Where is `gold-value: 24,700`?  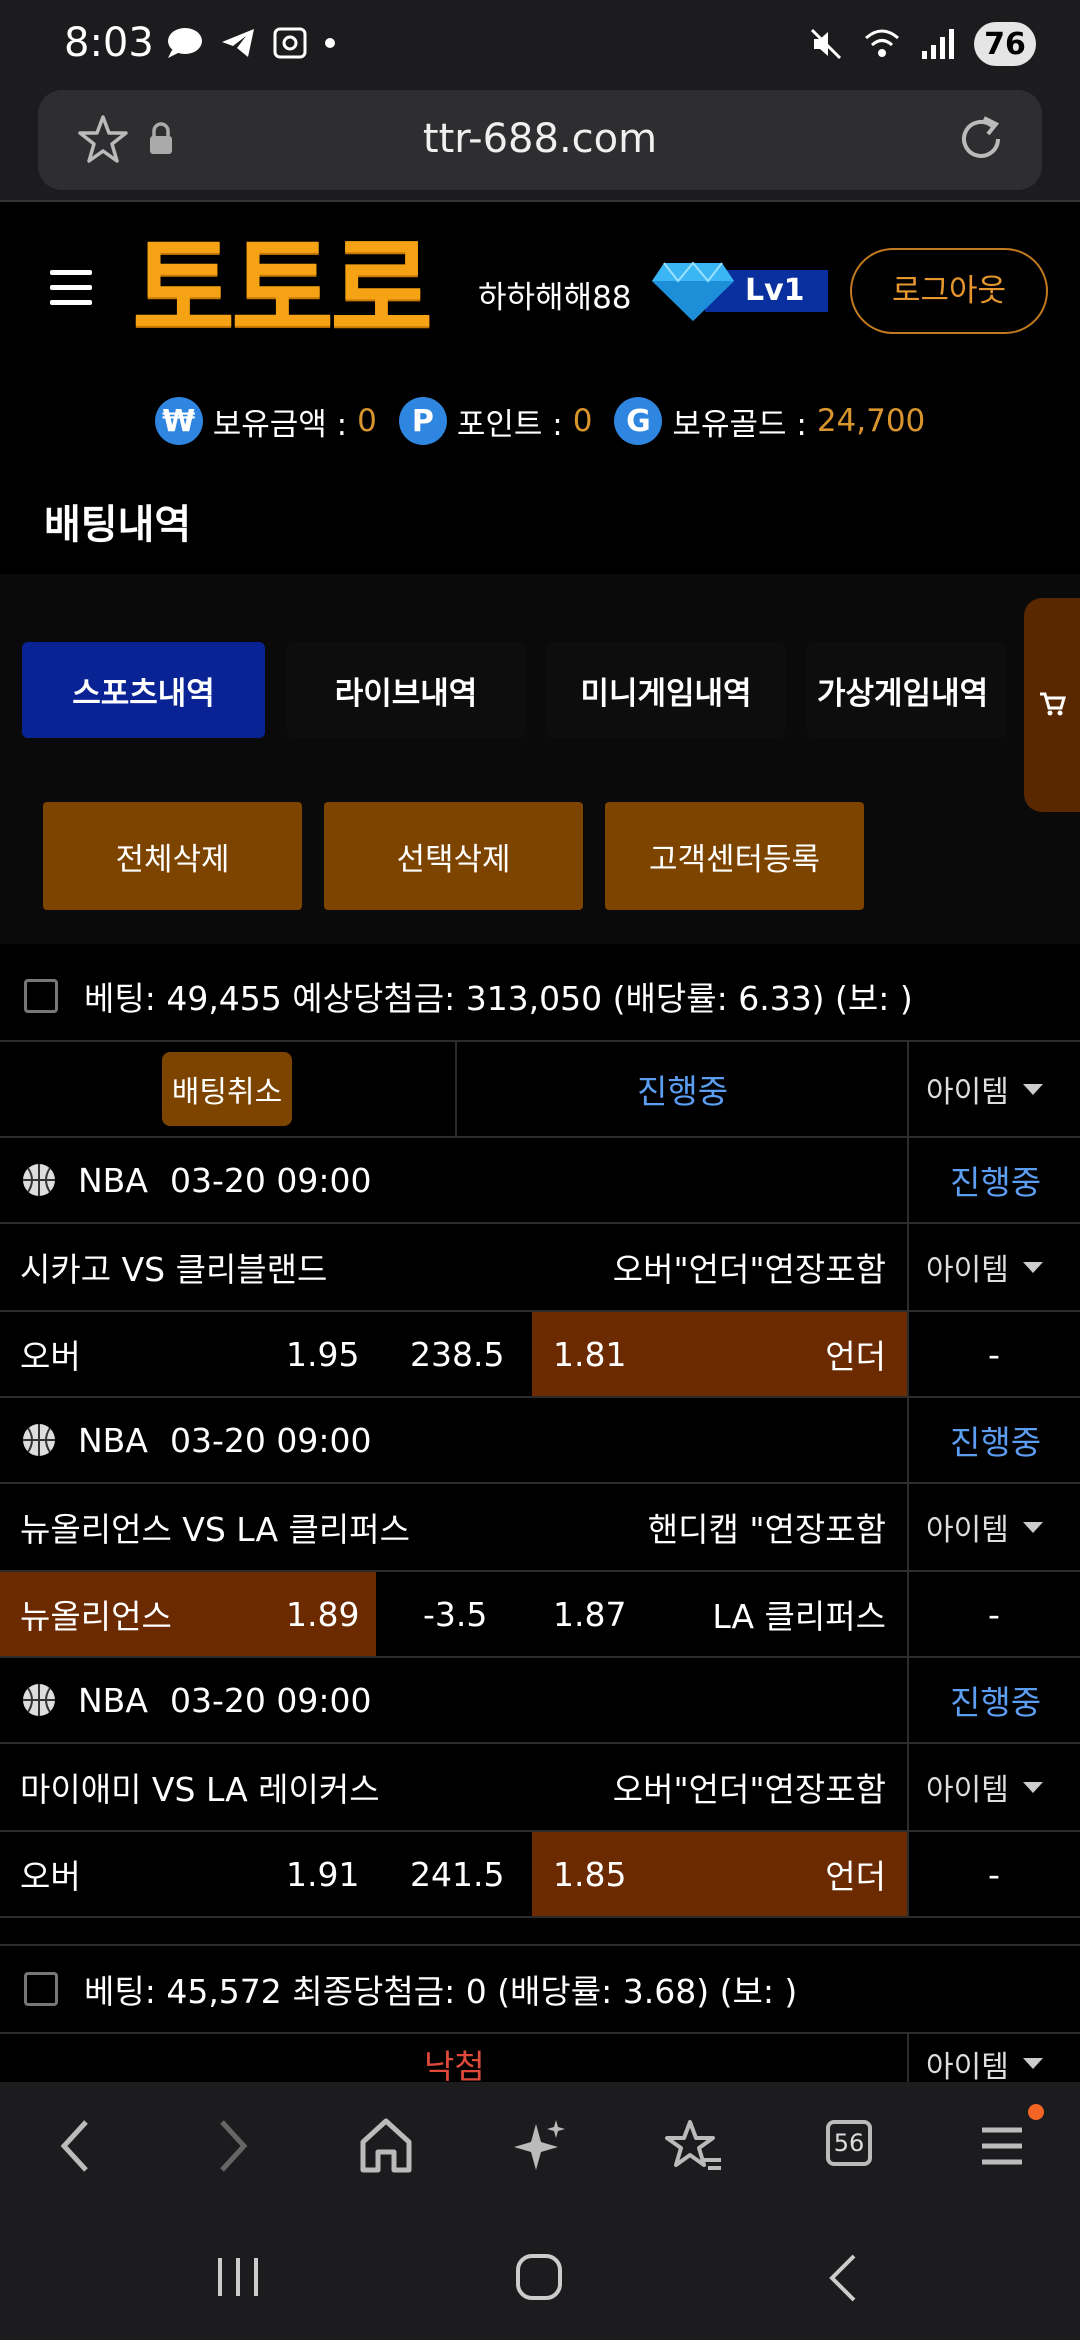 gold-value: 24,700 is located at coordinates (871, 421).